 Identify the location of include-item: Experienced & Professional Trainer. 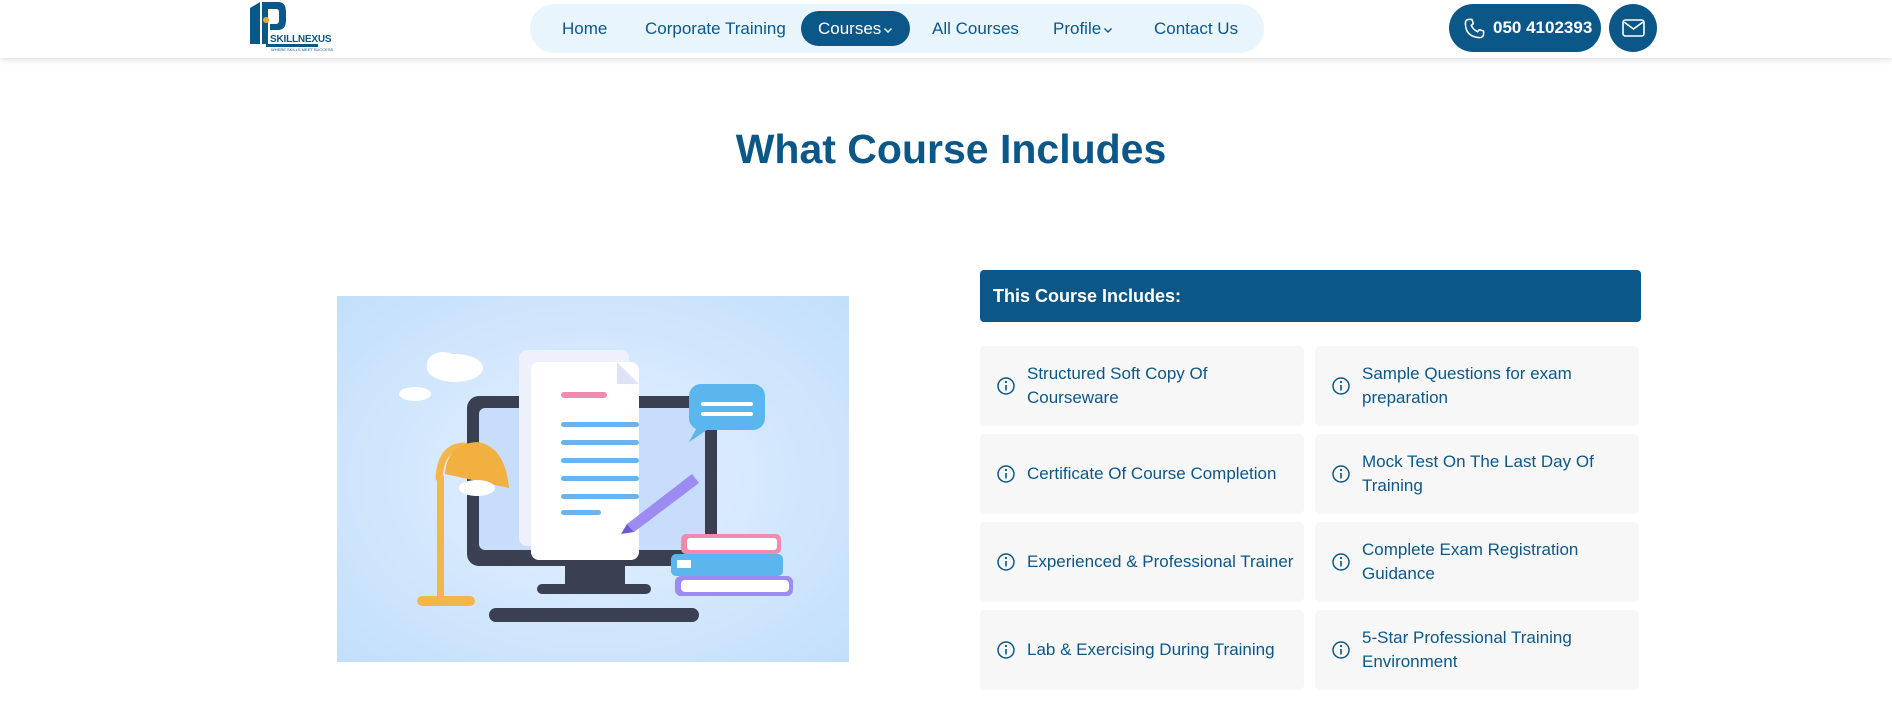
(1142, 562).